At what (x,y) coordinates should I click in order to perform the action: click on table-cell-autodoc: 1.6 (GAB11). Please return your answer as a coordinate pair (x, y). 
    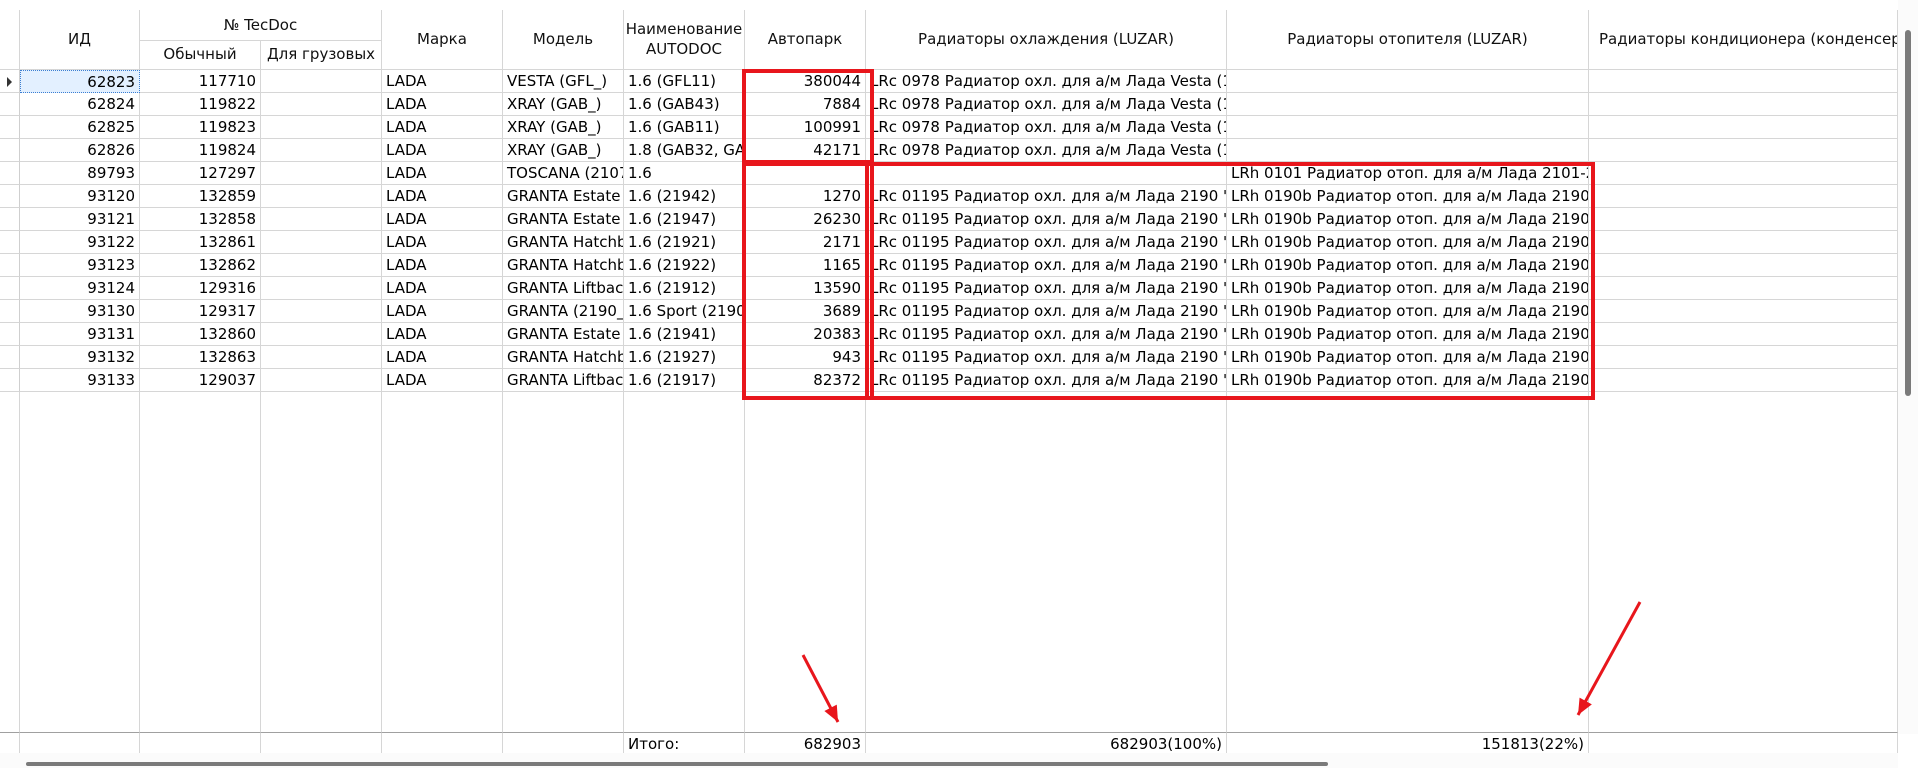
    Looking at the image, I should click on (684, 127).